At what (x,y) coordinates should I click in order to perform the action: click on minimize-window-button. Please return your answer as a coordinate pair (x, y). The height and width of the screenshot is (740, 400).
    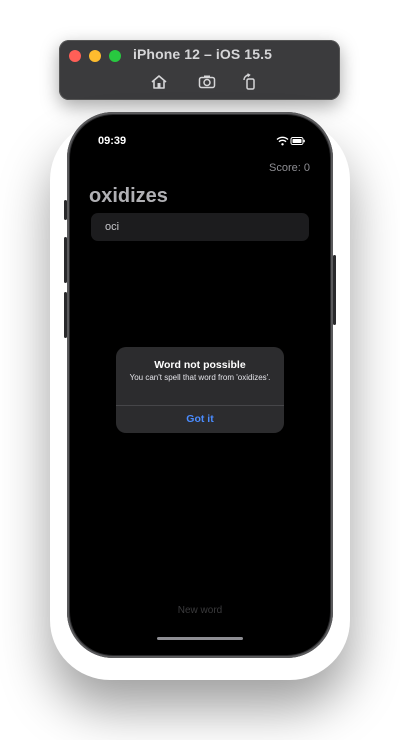
    Looking at the image, I should click on (95, 56).